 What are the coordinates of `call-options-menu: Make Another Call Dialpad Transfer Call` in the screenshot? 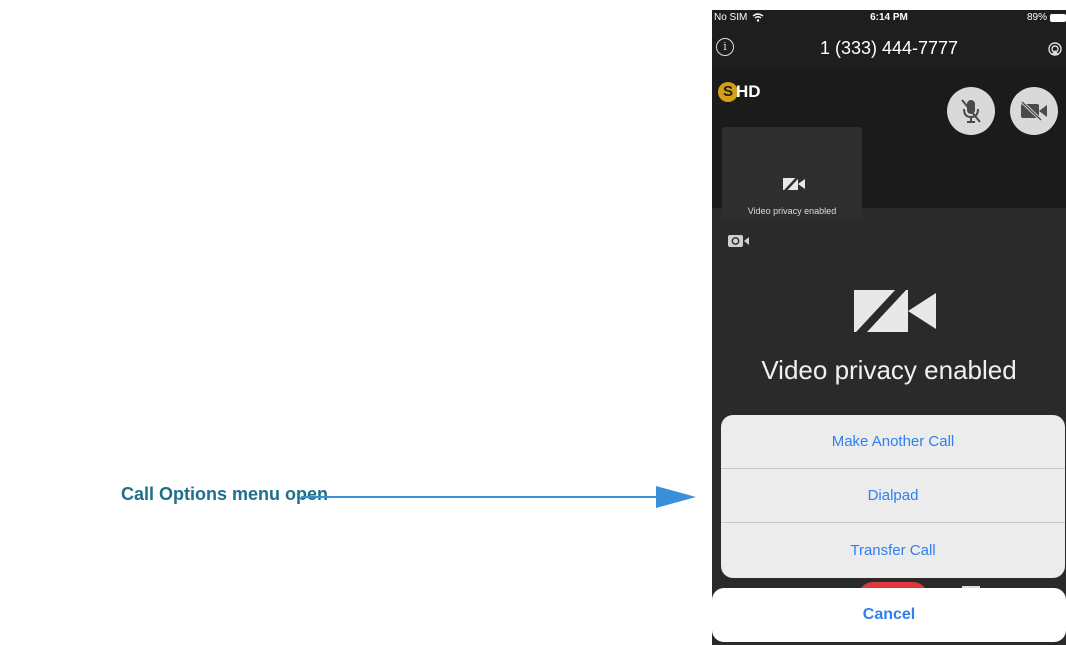 It's located at (893, 496).